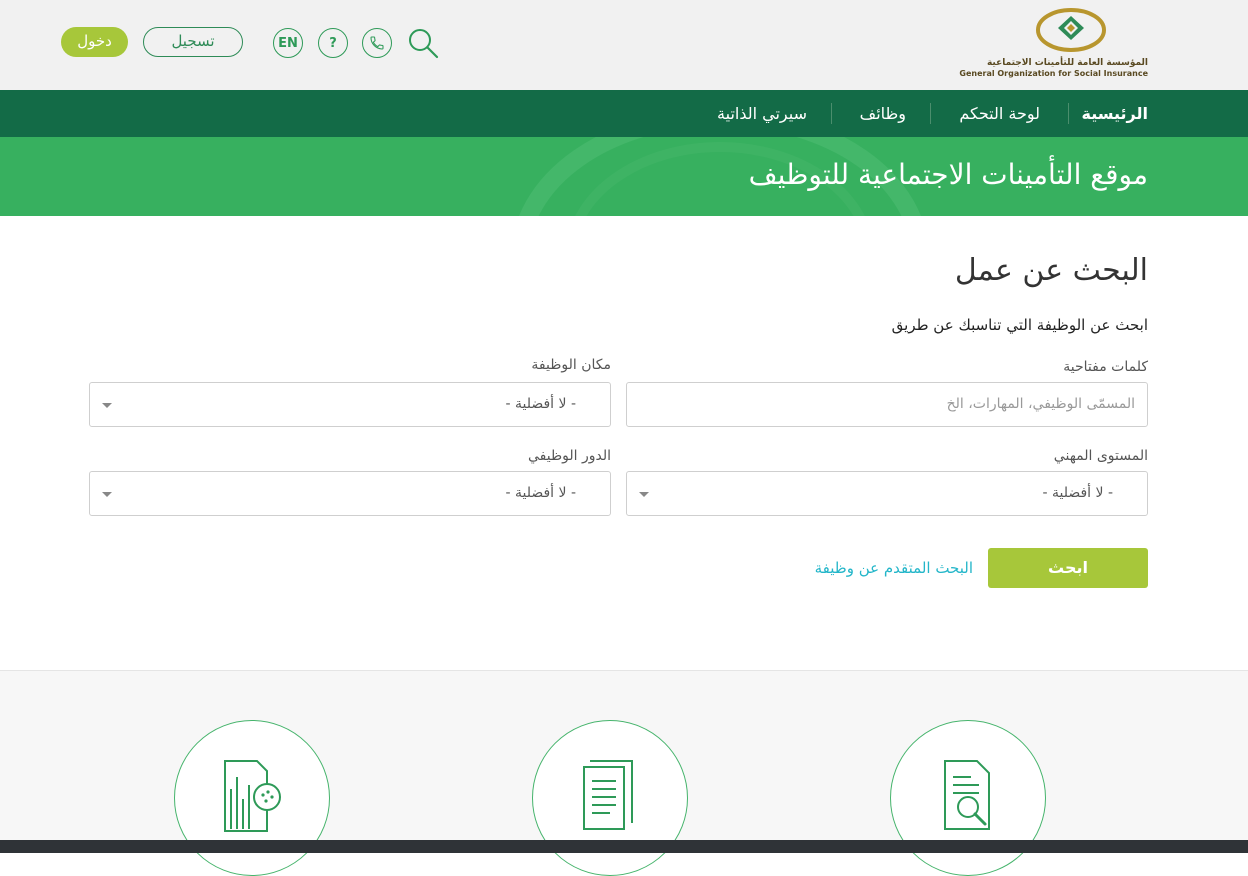 The height and width of the screenshot is (876, 1248). I want to click on page-banner: موقع التأمينات الاجتماعية للتوظيف, so click(624, 176).